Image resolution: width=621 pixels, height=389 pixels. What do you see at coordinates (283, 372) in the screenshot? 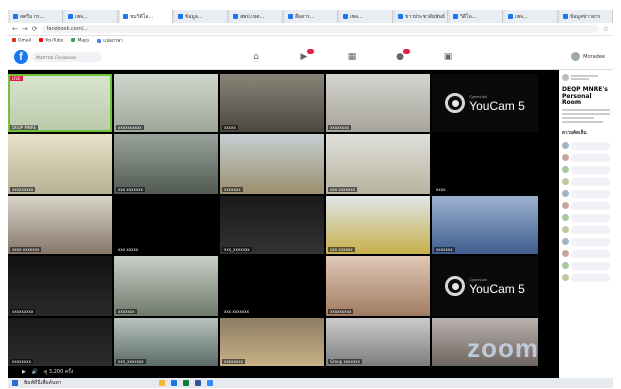
I see `video-controls: ▶ 🔊 ดู 3,200 ครั้ง` at bounding box center [283, 372].